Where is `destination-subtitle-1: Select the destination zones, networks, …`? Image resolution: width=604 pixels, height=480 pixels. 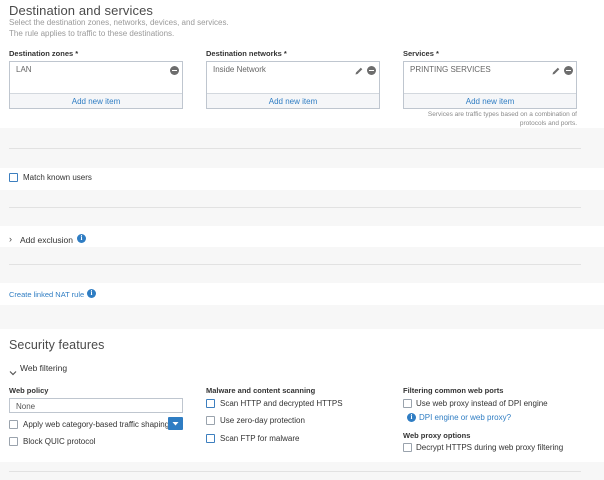 destination-subtitle-1: Select the destination zones, networks, … is located at coordinates (119, 22).